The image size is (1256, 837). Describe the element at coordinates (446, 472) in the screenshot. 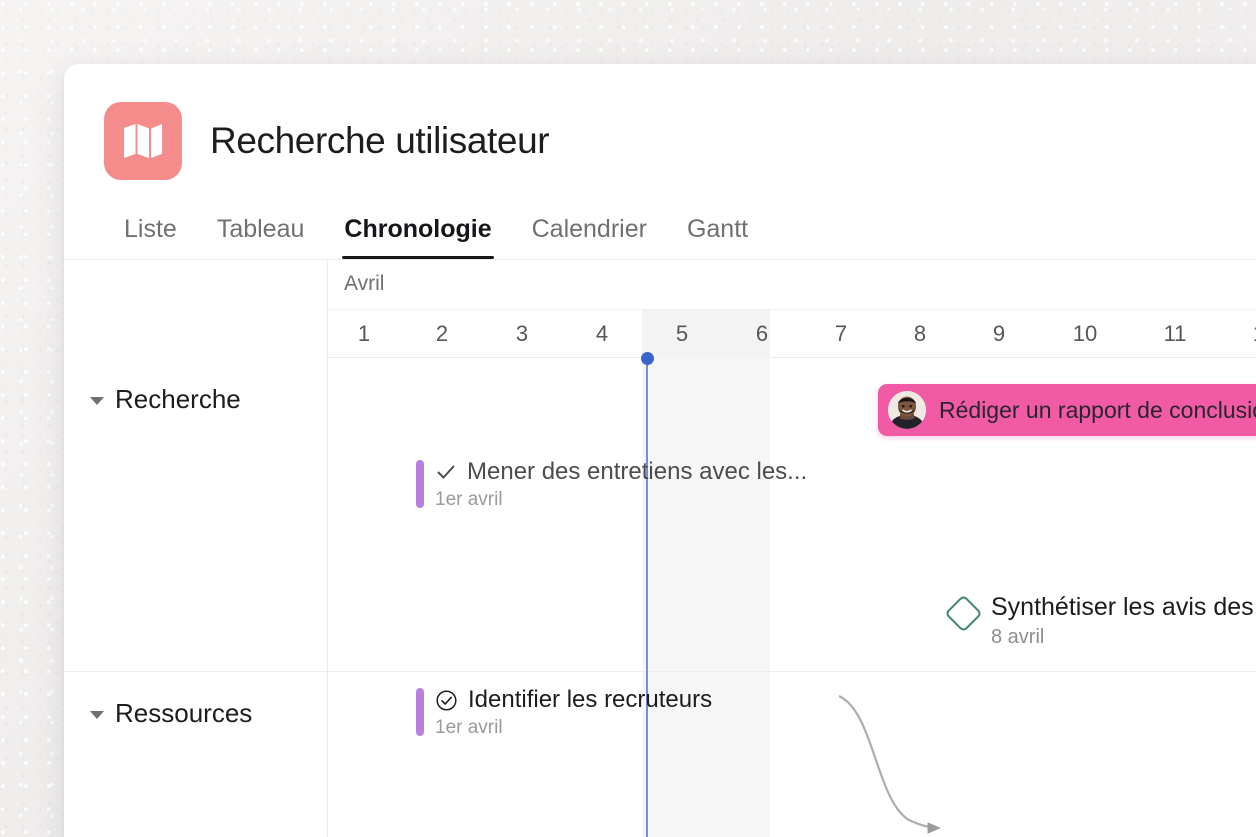

I see `check-icon` at that location.